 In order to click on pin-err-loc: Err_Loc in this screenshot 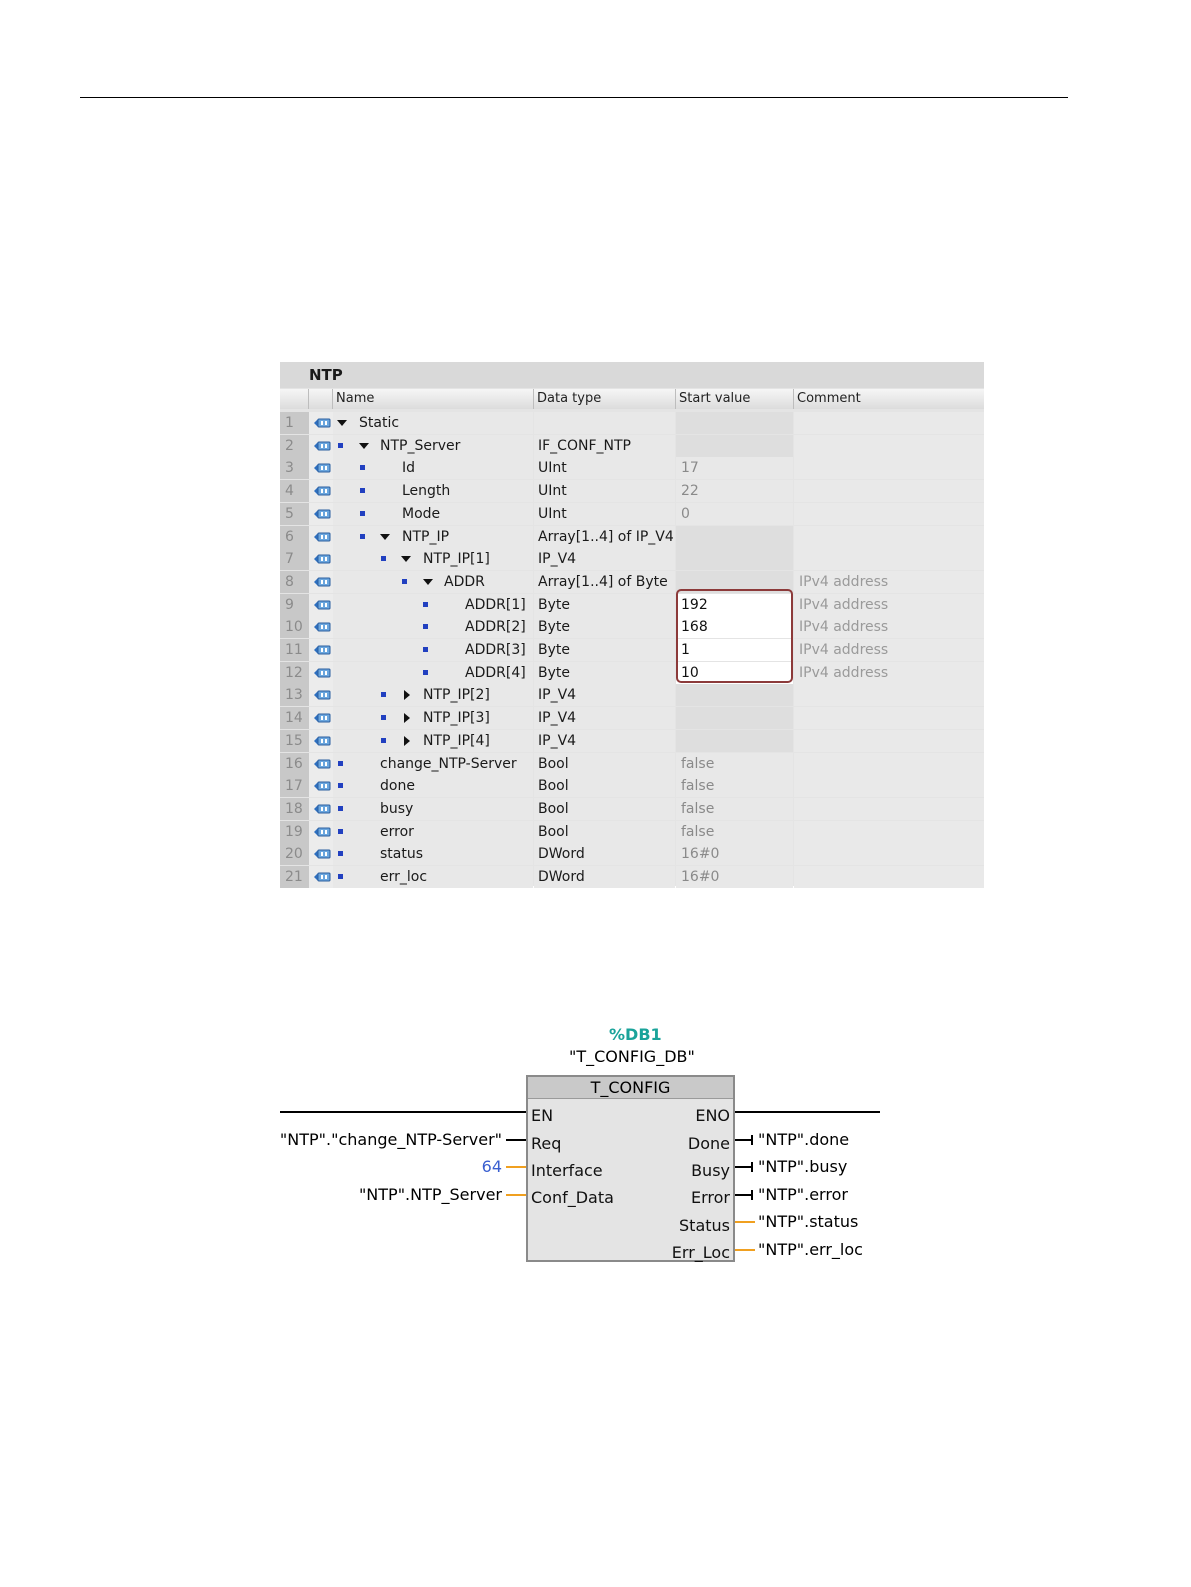, I will do `click(701, 1252)`.